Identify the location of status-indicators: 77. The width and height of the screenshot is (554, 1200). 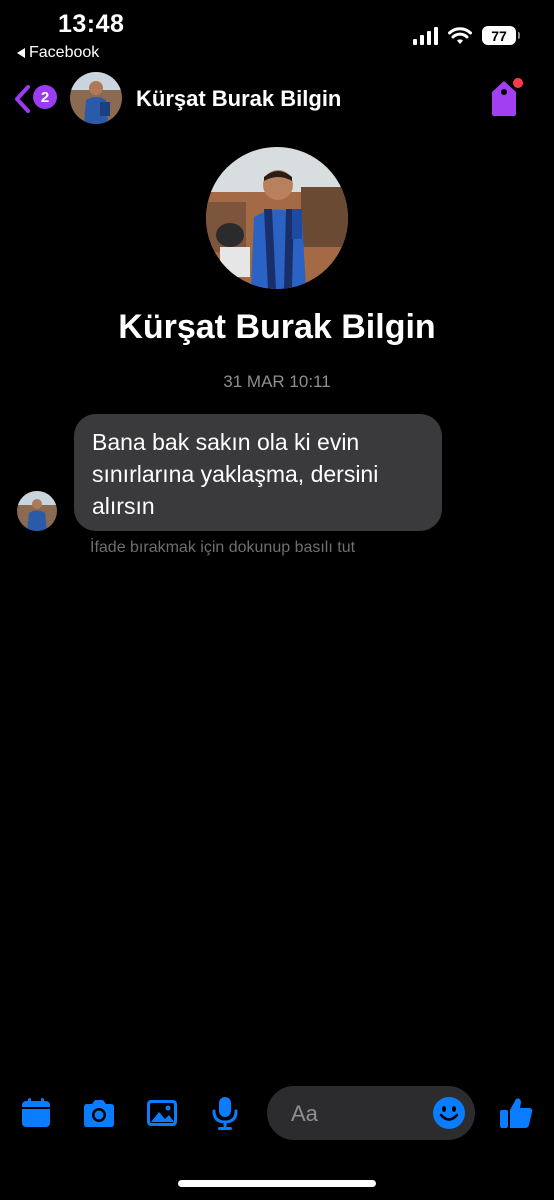
(466, 35).